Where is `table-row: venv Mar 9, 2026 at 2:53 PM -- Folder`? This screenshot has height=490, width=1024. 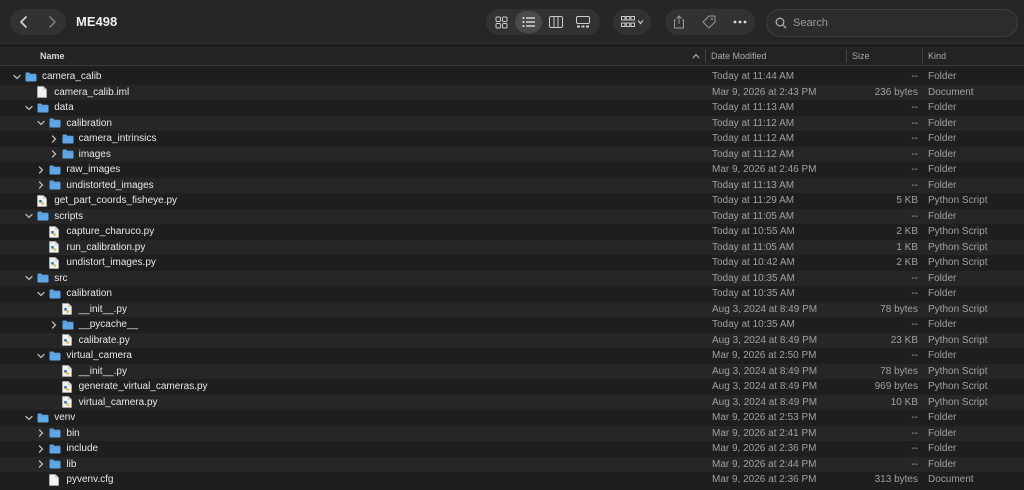
table-row: venv Mar 9, 2026 at 2:53 PM -- Folder is located at coordinates (512, 418).